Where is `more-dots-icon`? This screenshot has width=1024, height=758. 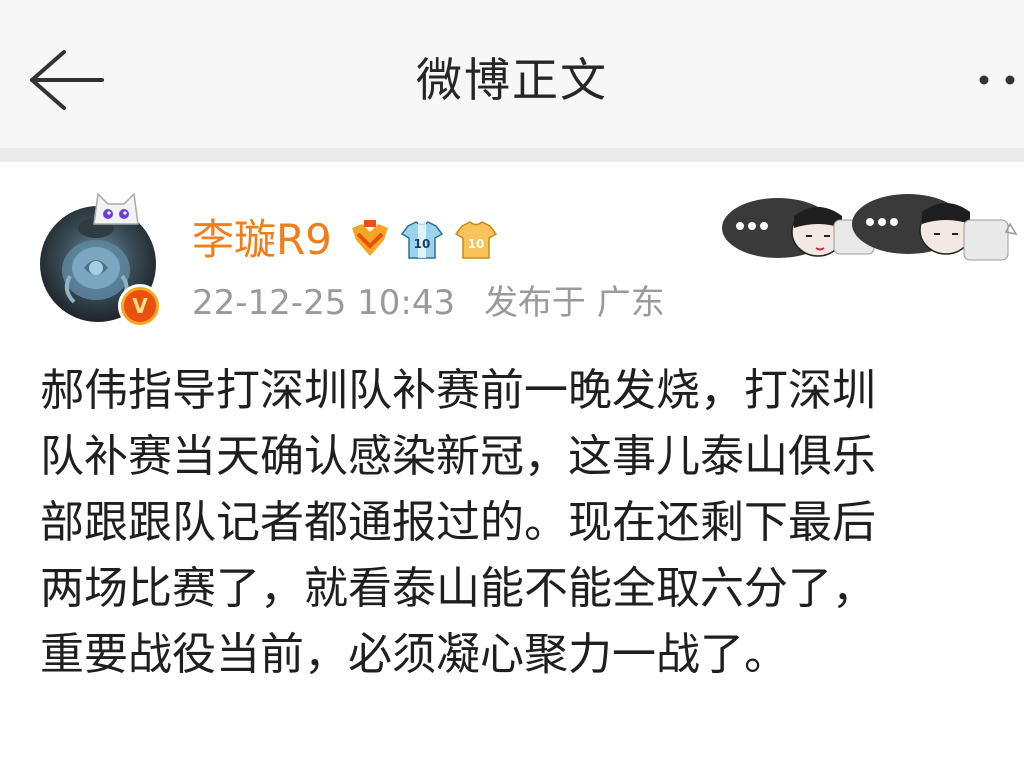
more-dots-icon is located at coordinates (997, 80).